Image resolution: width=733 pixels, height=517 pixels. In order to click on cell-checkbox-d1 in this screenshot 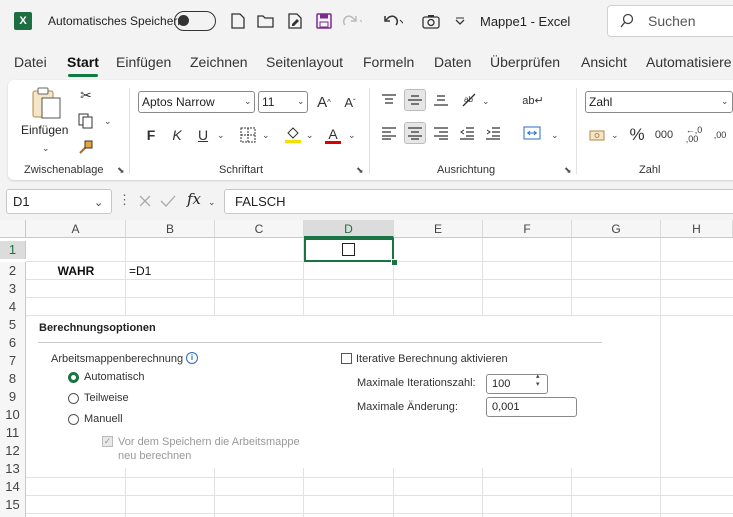, I will do `click(348, 249)`.